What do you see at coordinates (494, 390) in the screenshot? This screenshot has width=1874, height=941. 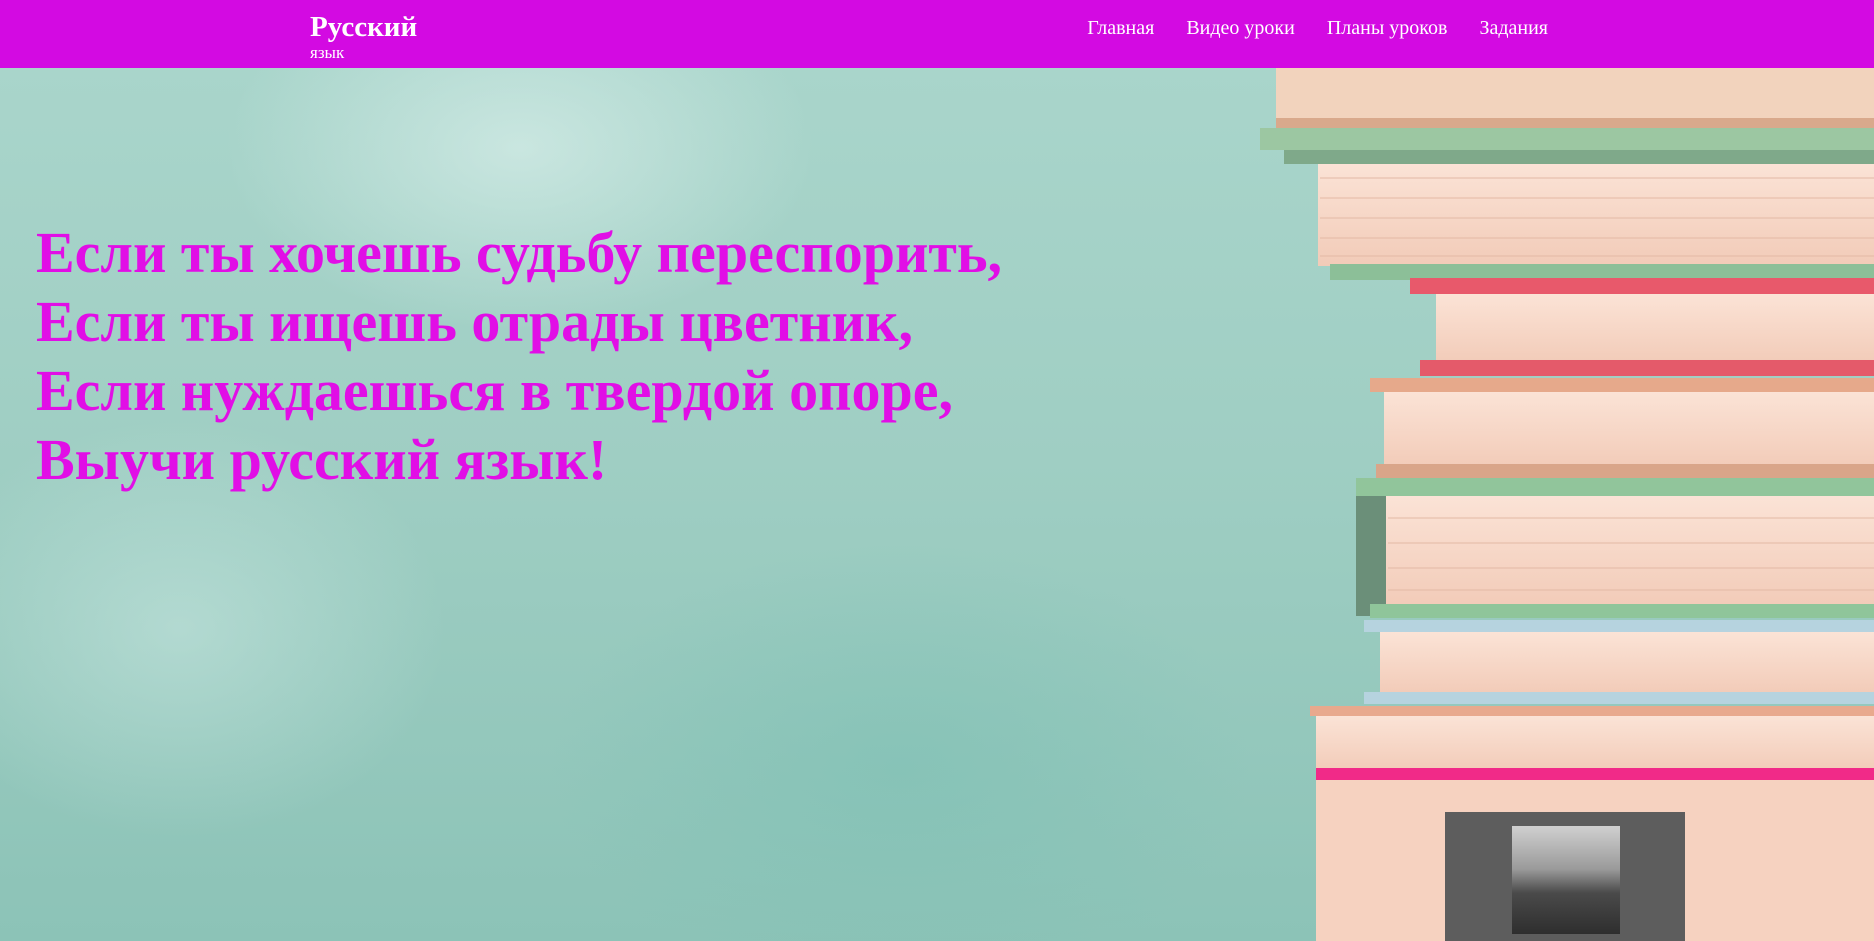 I see `poem-line: Если нуждаешься в твердой опоре,` at bounding box center [494, 390].